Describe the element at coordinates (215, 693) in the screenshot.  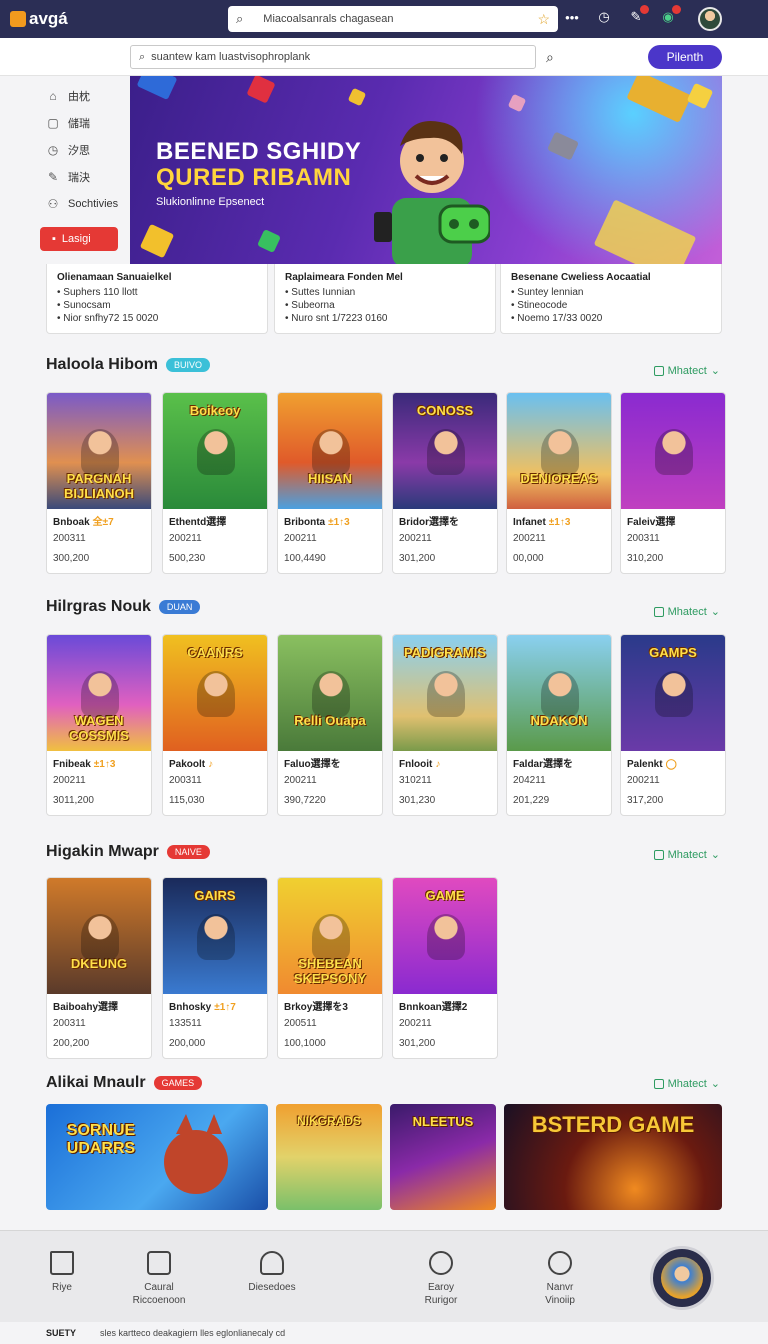
I see `game-thumbnail: CAANRS` at that location.